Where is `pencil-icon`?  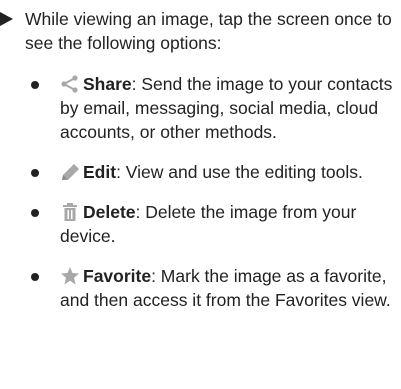 pencil-icon is located at coordinates (70, 172).